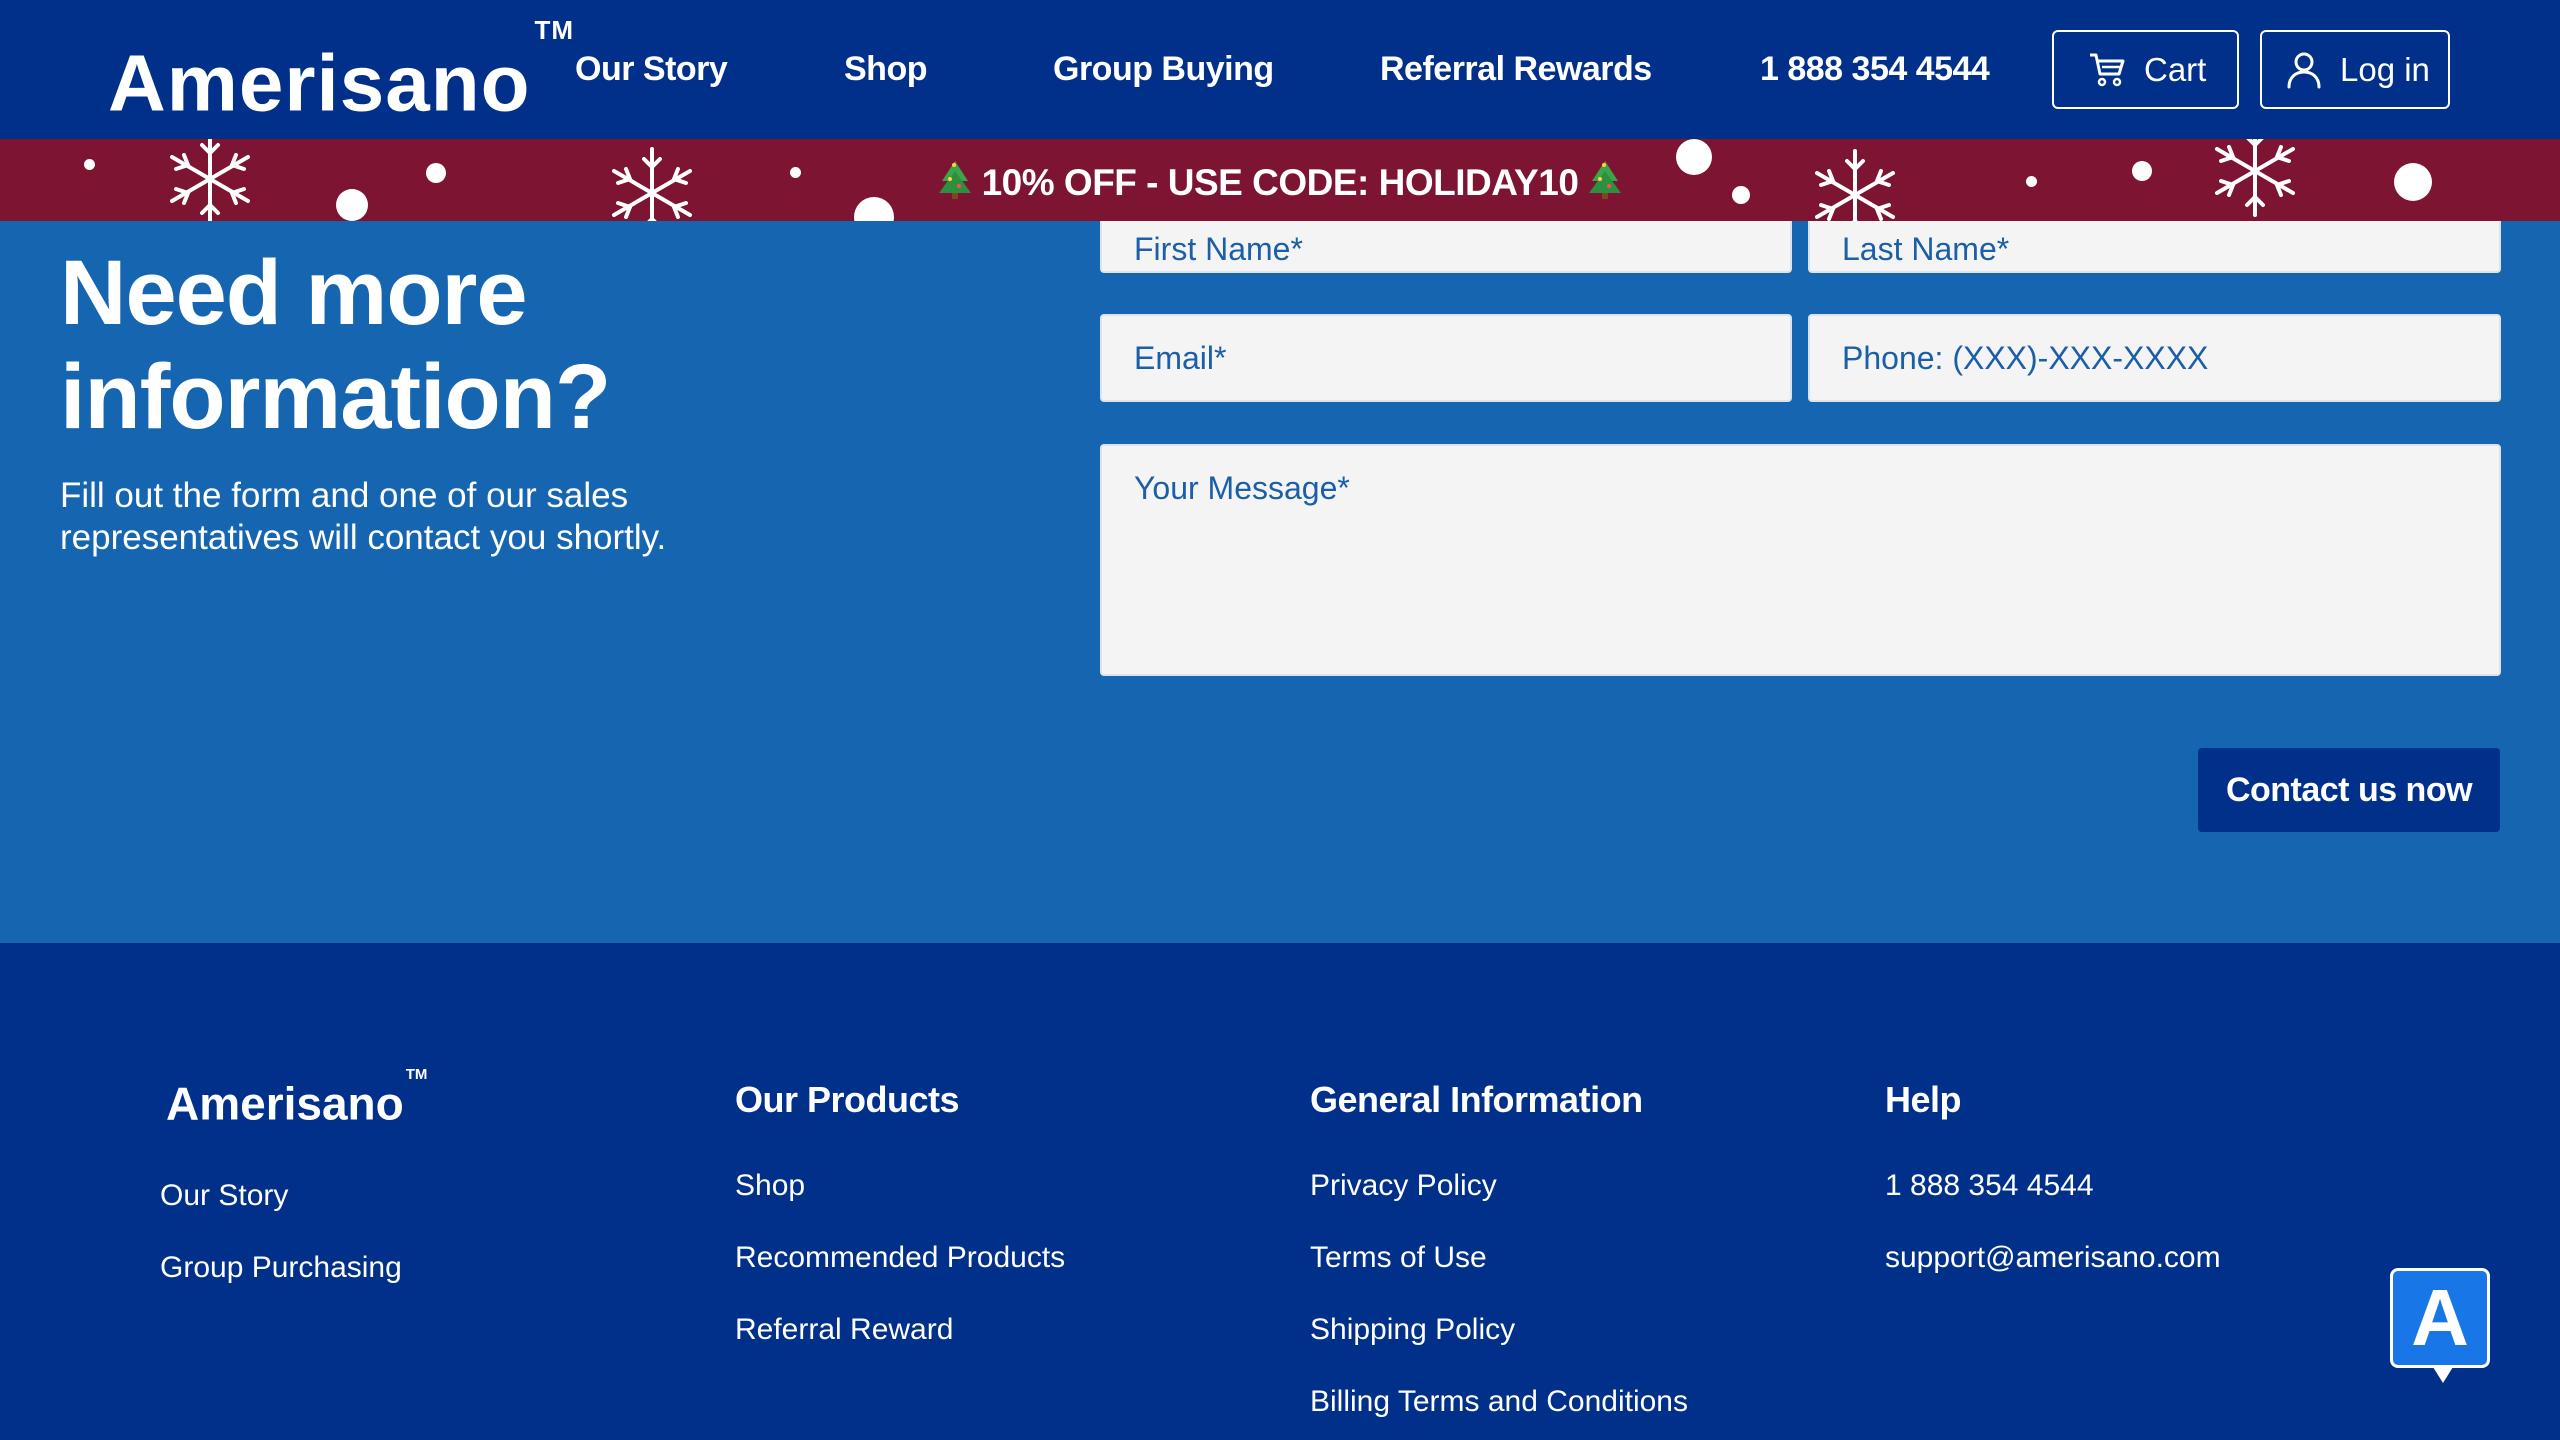  What do you see at coordinates (294, 293) in the screenshot?
I see `contact-heading-line1: Need more` at bounding box center [294, 293].